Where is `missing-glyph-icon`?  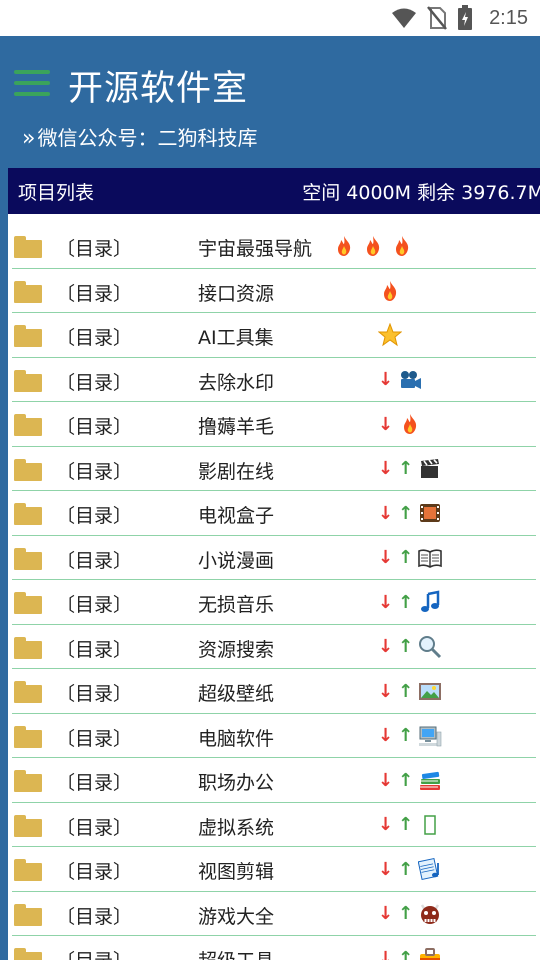 missing-glyph-icon is located at coordinates (430, 825).